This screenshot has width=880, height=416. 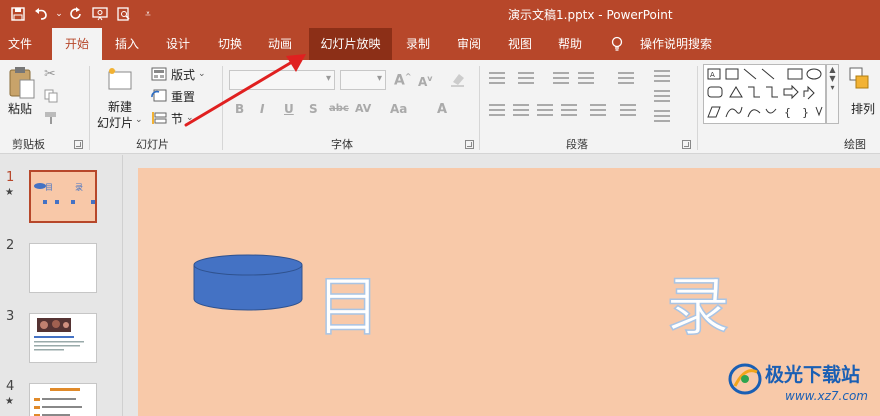 I want to click on gallery-scrollbar: ▲ ▼ ▾, so click(x=832, y=94).